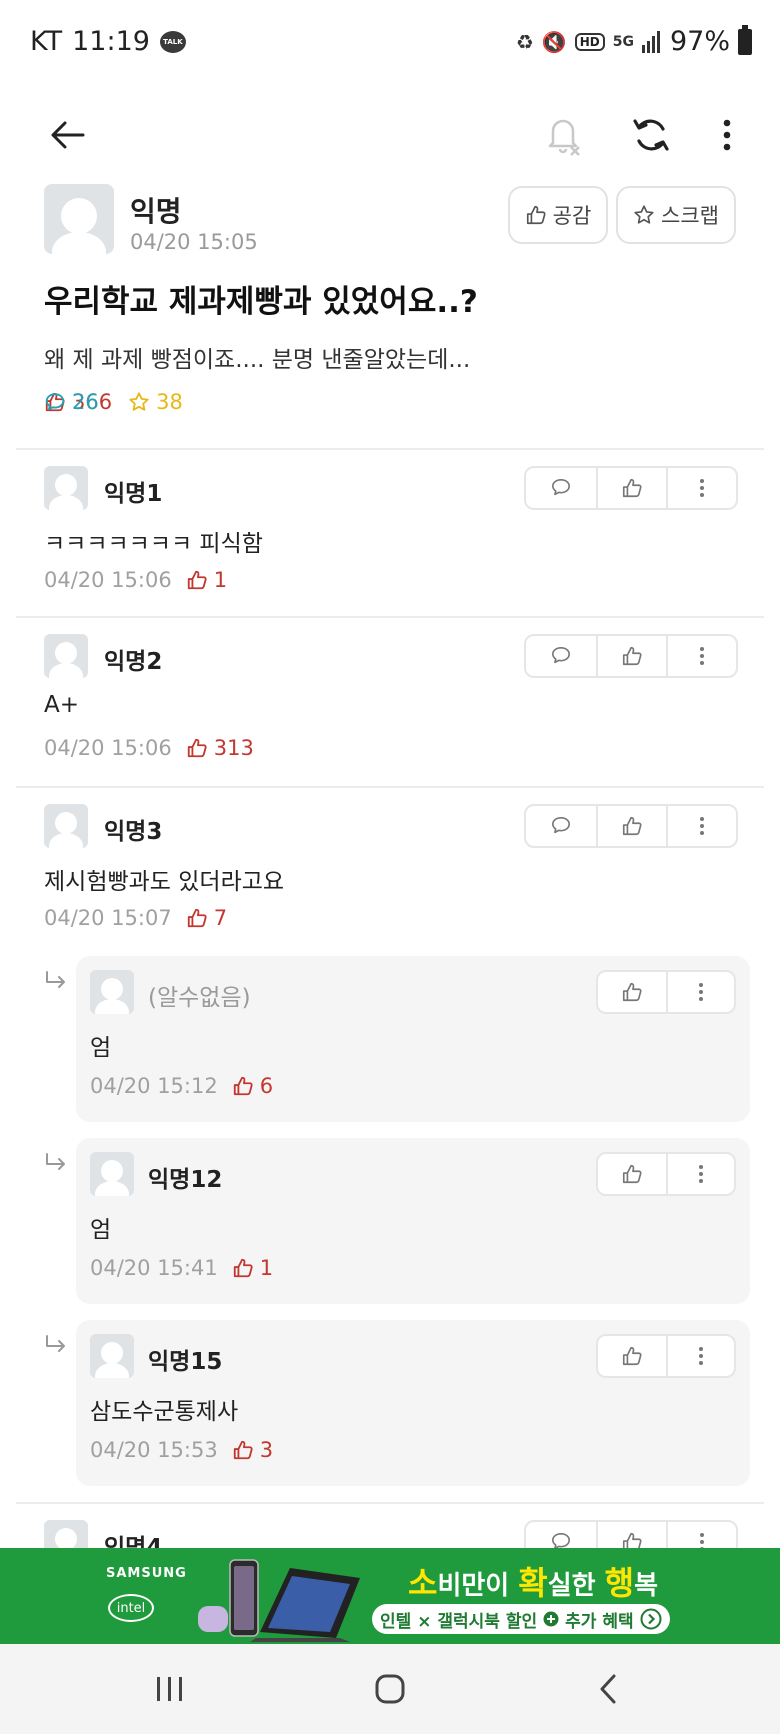 This screenshot has width=780, height=1734. I want to click on post-like-button-label: 공감, so click(572, 216).